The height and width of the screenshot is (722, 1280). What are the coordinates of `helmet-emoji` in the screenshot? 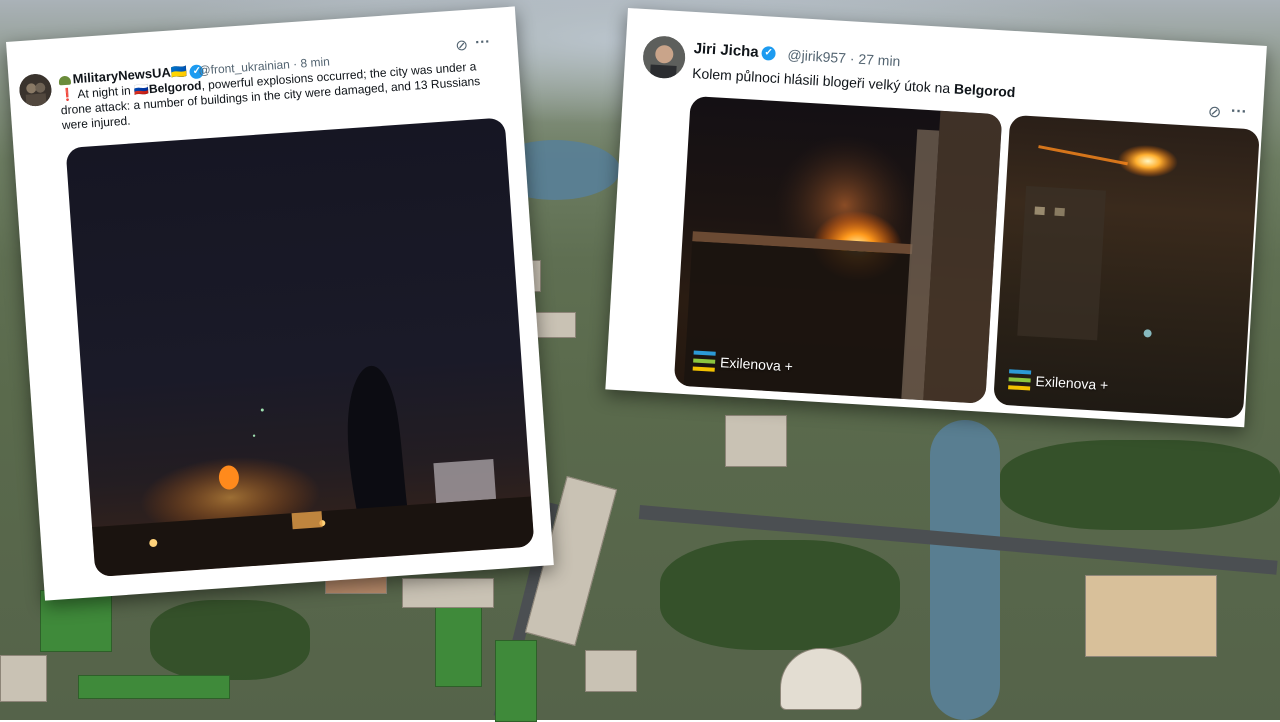 It's located at (65, 80).